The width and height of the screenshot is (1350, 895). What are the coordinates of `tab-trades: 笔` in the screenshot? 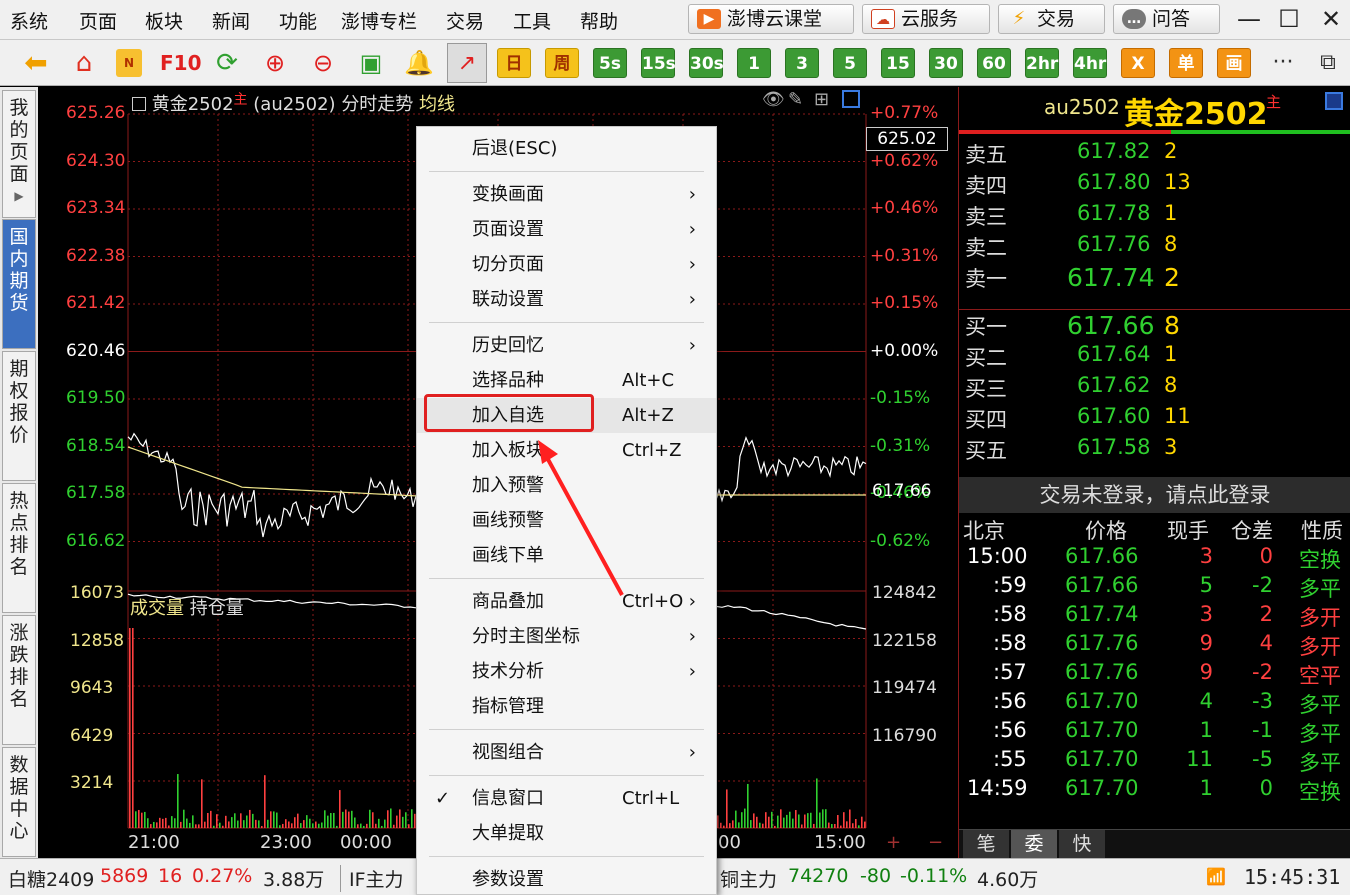 It's located at (986, 844).